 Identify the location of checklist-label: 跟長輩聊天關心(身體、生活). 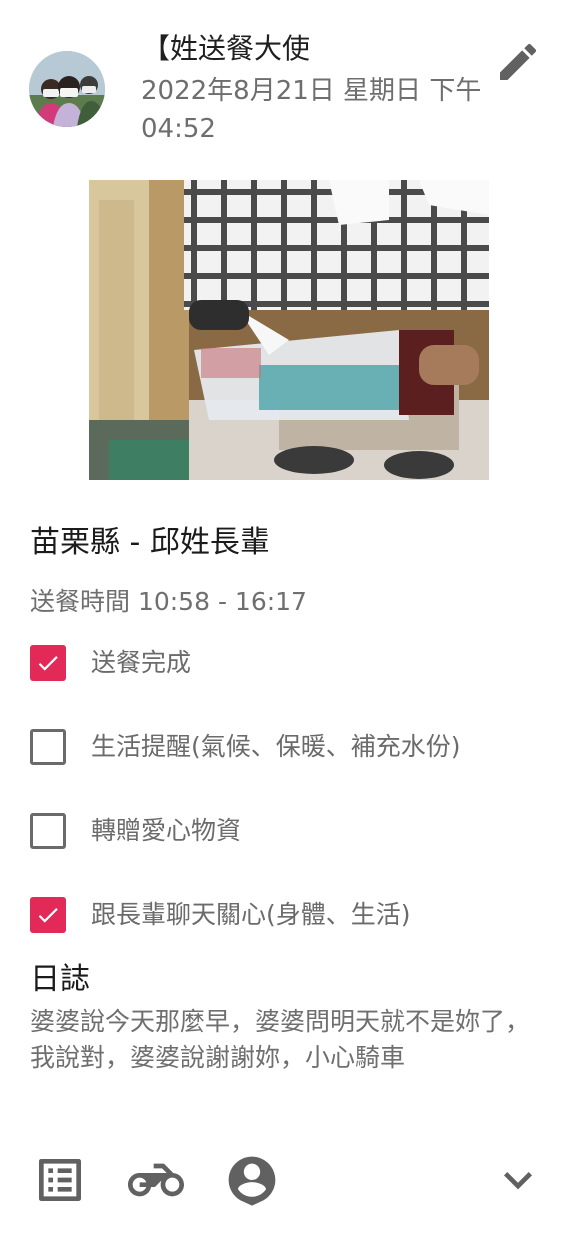
(251, 914).